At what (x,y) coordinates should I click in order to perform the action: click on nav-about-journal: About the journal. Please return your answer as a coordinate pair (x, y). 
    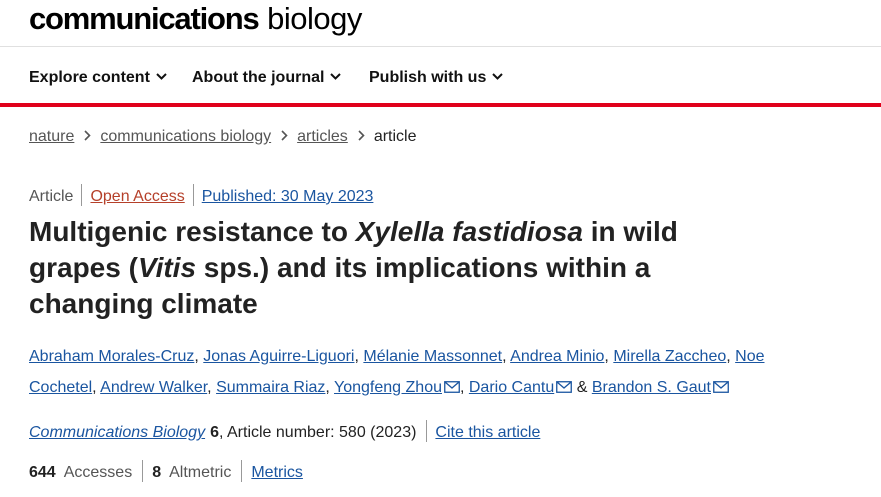
    Looking at the image, I should click on (267, 77).